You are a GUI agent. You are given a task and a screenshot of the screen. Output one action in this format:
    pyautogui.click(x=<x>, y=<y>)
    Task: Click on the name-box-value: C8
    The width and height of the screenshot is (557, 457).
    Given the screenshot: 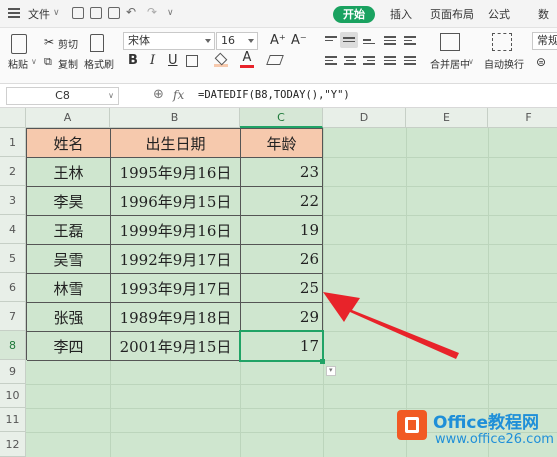 What is the action you would take?
    pyautogui.click(x=62, y=95)
    